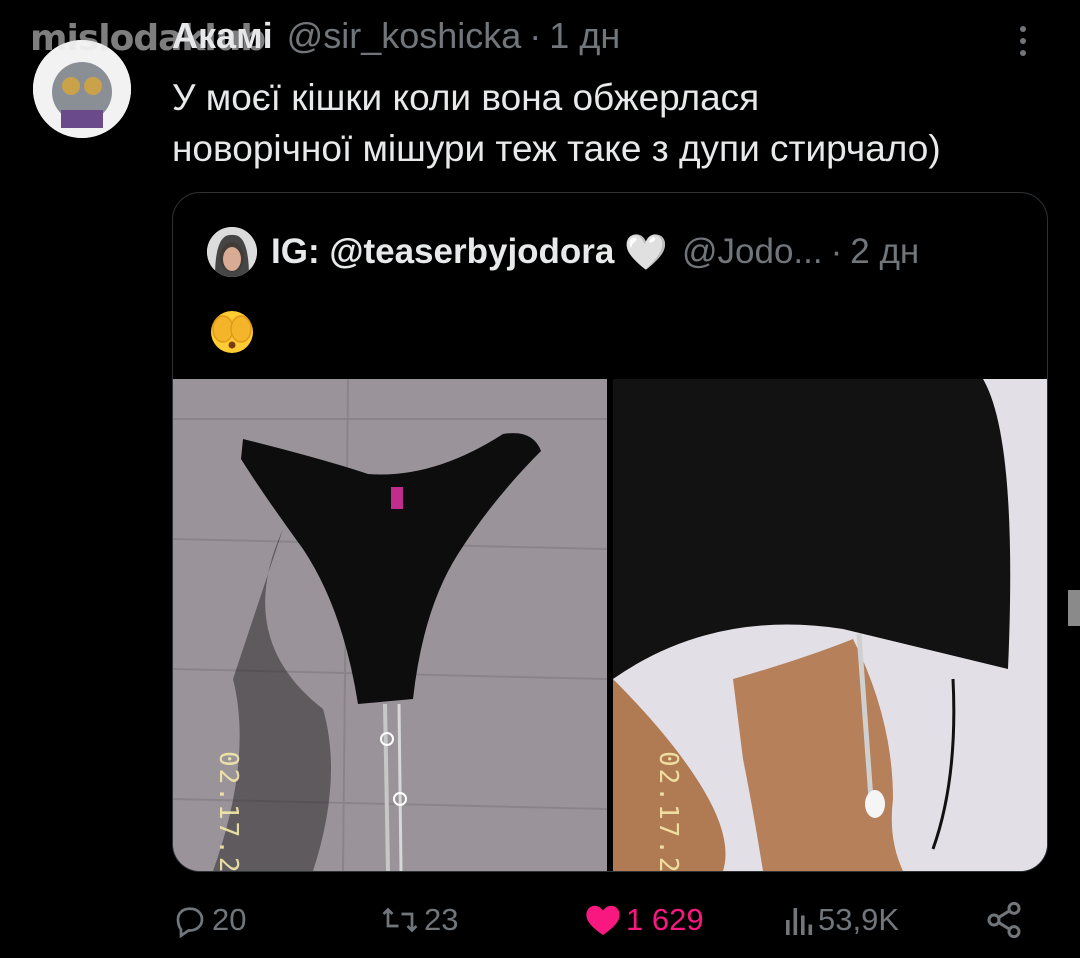  I want to click on like-icon, so click(603, 920).